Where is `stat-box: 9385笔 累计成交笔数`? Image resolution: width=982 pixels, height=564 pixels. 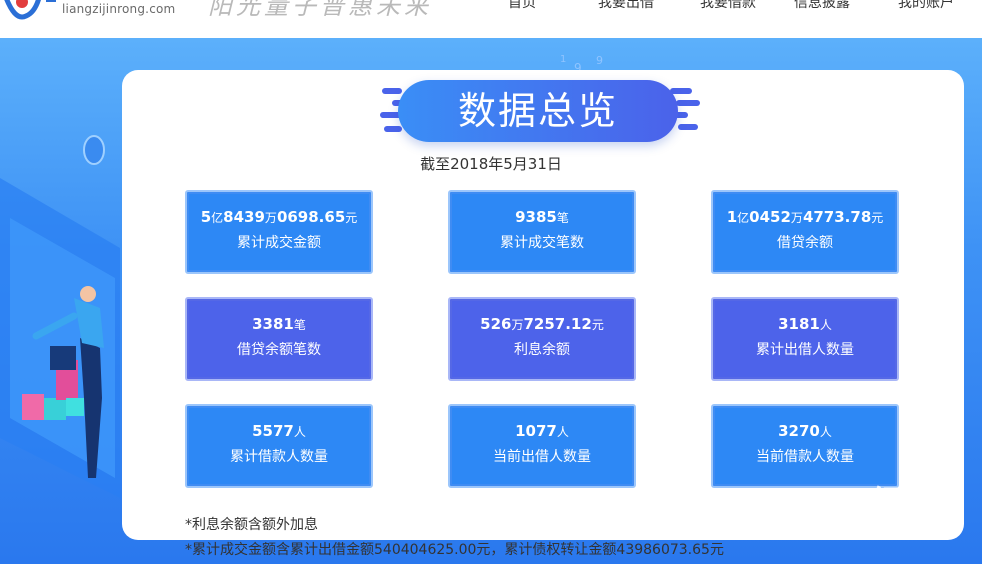
stat-box: 9385笔 累计成交笔数 is located at coordinates (542, 232).